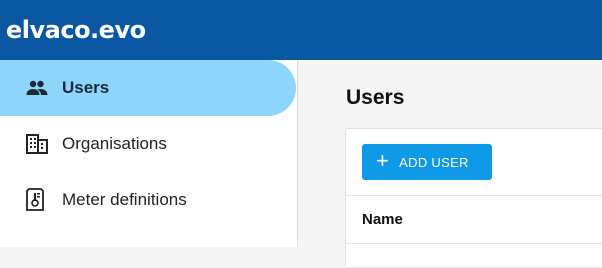 This screenshot has width=602, height=268. I want to click on sidebar-item-label: Users, so click(86, 87).